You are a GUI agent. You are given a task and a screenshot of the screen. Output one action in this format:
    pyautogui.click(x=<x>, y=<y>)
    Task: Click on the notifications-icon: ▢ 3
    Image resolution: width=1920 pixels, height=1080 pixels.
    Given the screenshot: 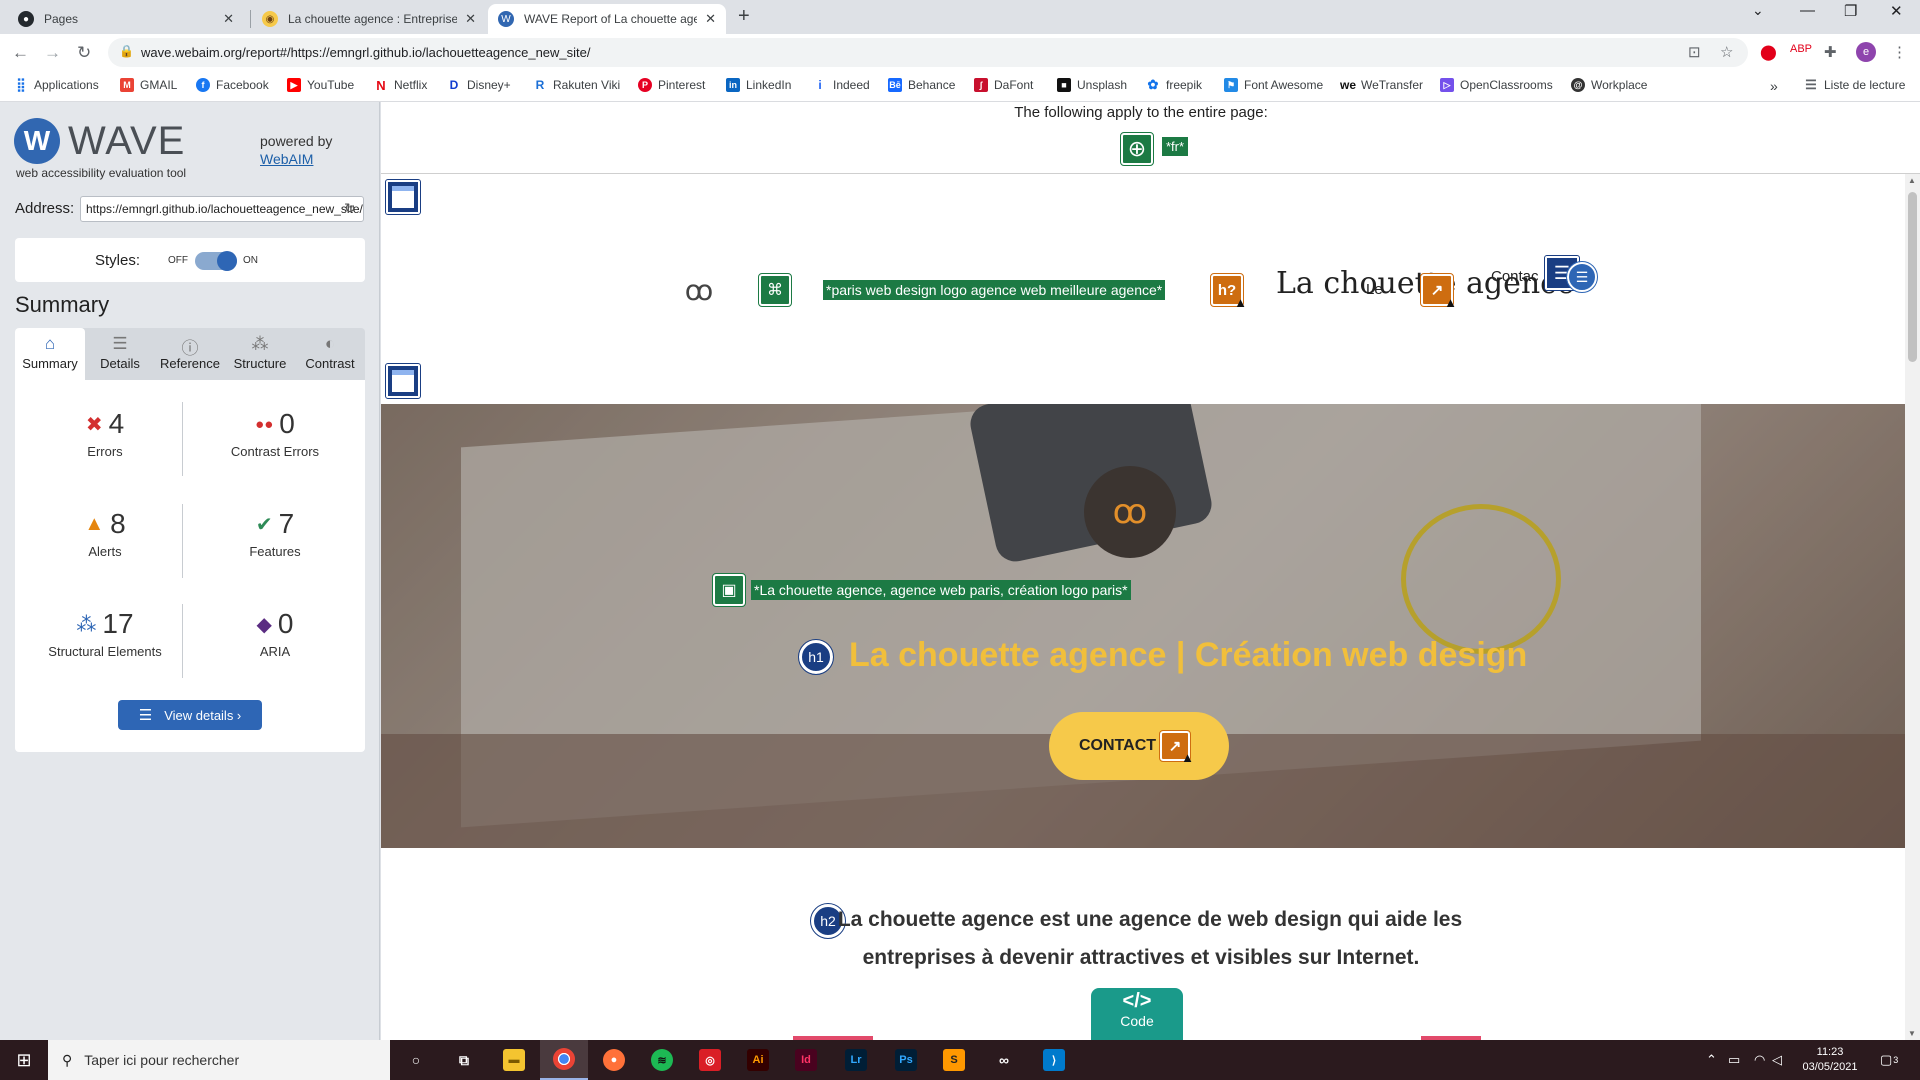 What is the action you would take?
    pyautogui.click(x=1889, y=1060)
    